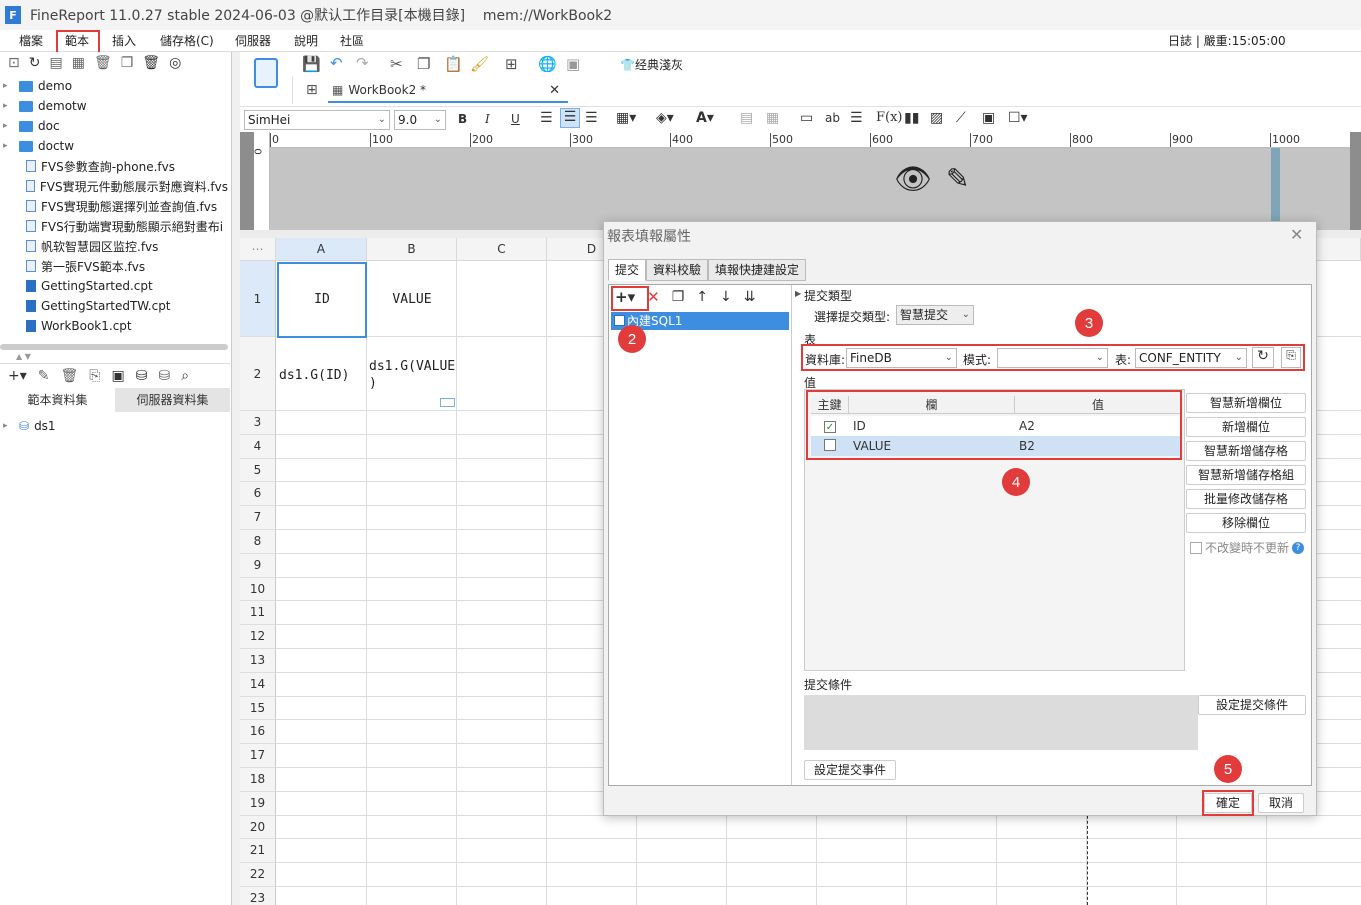 This screenshot has width=1361, height=905. Describe the element at coordinates (757, 270) in the screenshot. I see `tab-shortcut: 填報快捷建設定` at that location.